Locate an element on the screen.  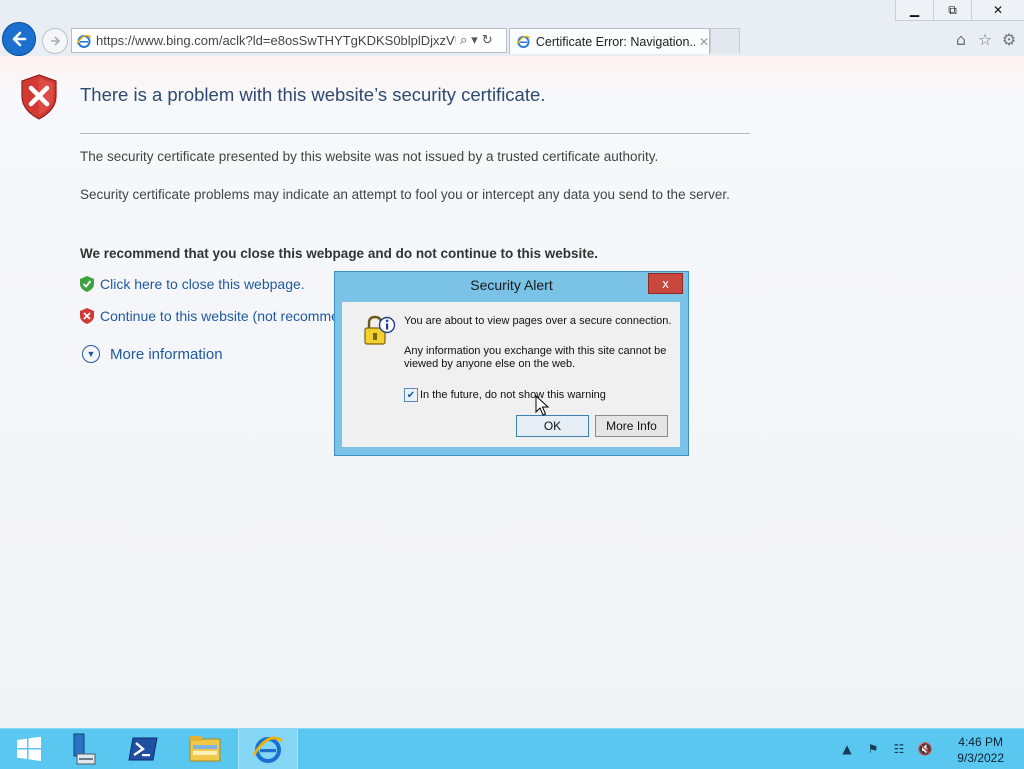
close-tab-icon: ✕ is located at coordinates (704, 42).